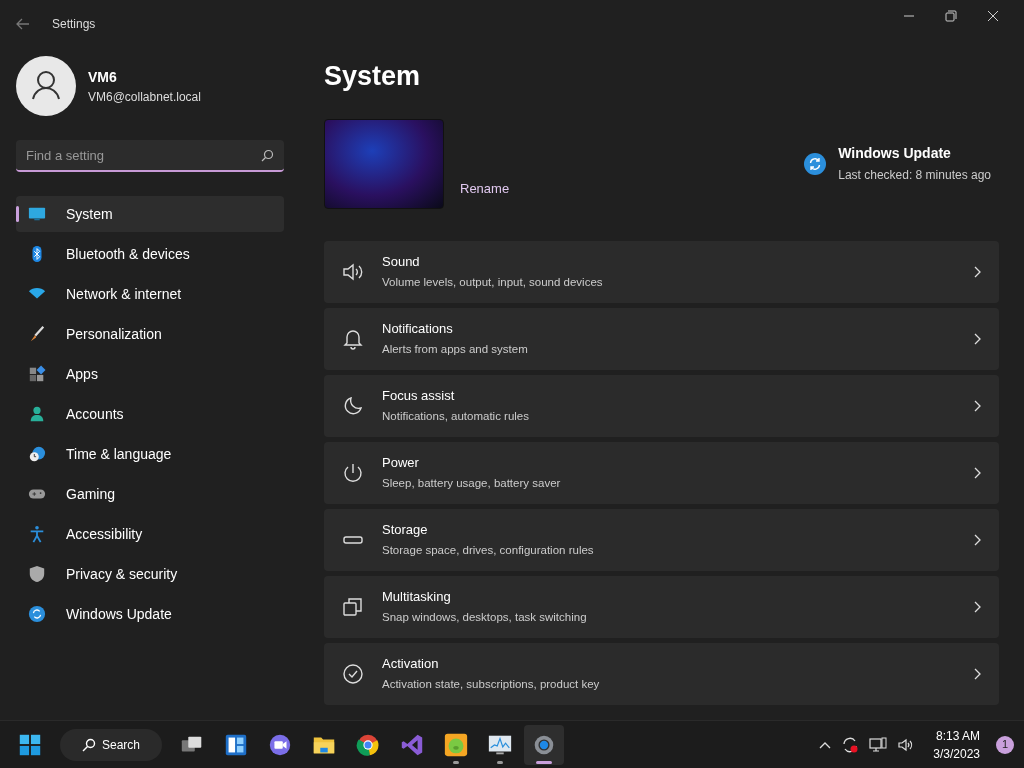  I want to click on back-arrow-icon, so click(23, 24).